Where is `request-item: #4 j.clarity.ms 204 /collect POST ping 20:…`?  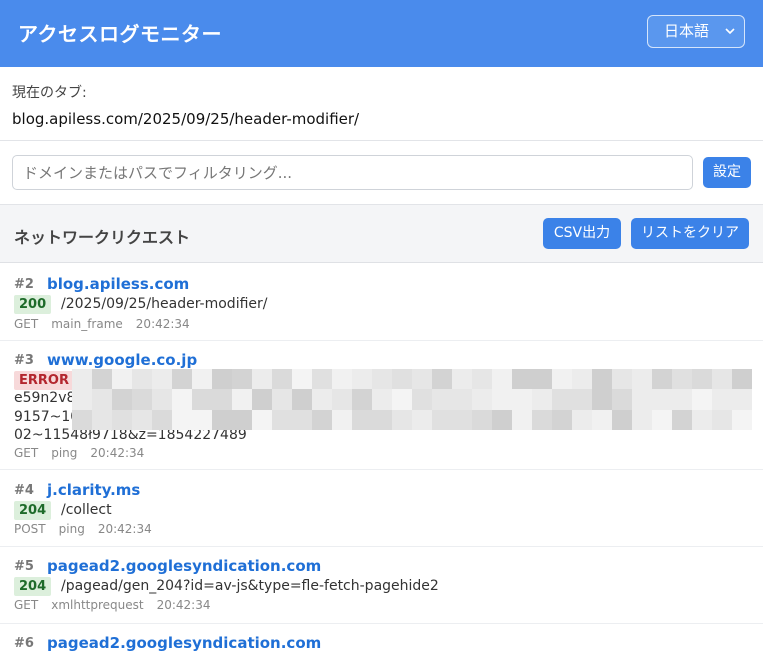
request-item: #4 j.clarity.ms 204 /collect POST ping 20:… is located at coordinates (381, 508).